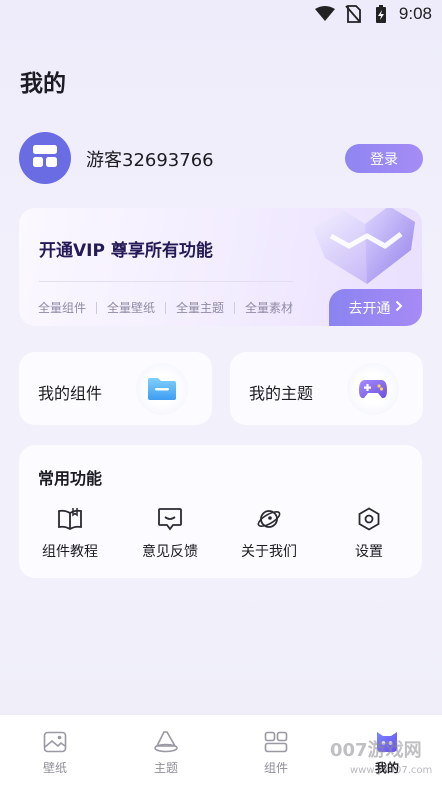  I want to click on settings-icon, so click(369, 519).